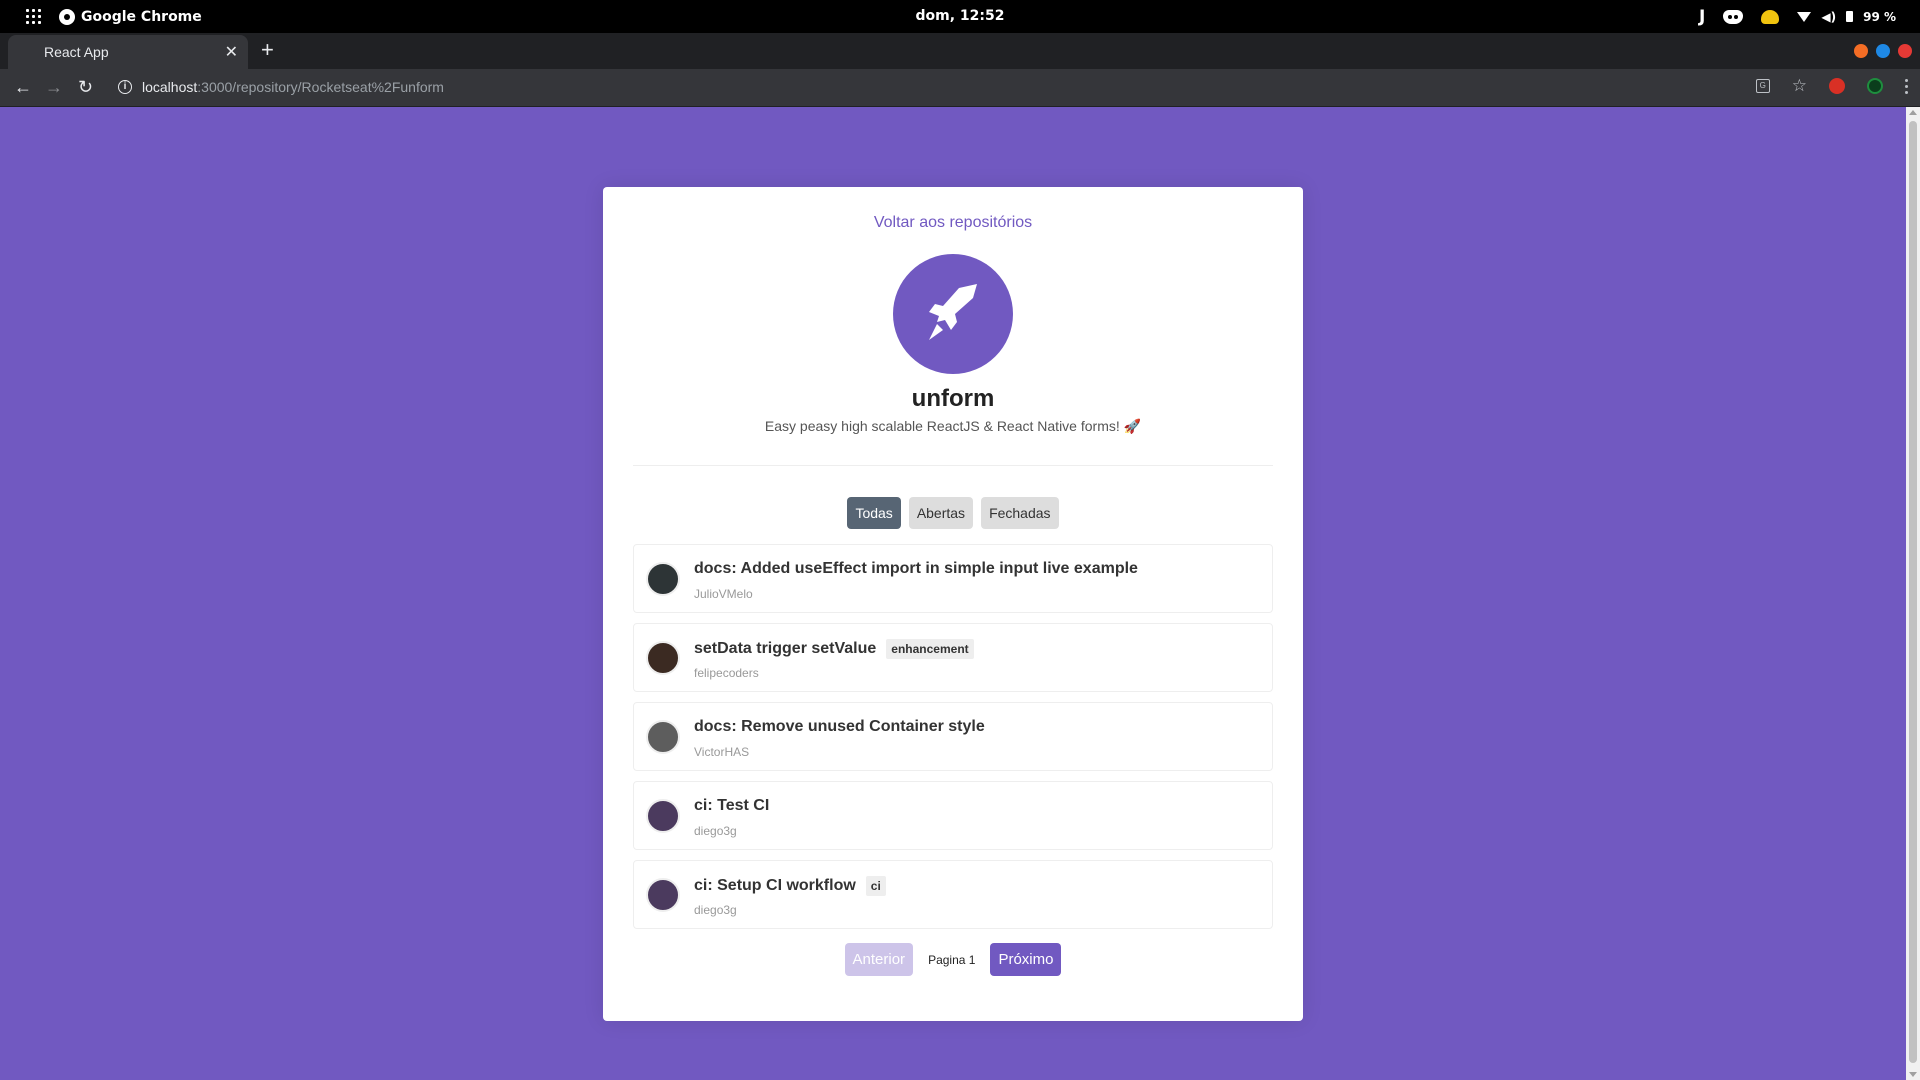 The height and width of the screenshot is (1080, 1920). What do you see at coordinates (953, 398) in the screenshot?
I see `repo-name: unform` at bounding box center [953, 398].